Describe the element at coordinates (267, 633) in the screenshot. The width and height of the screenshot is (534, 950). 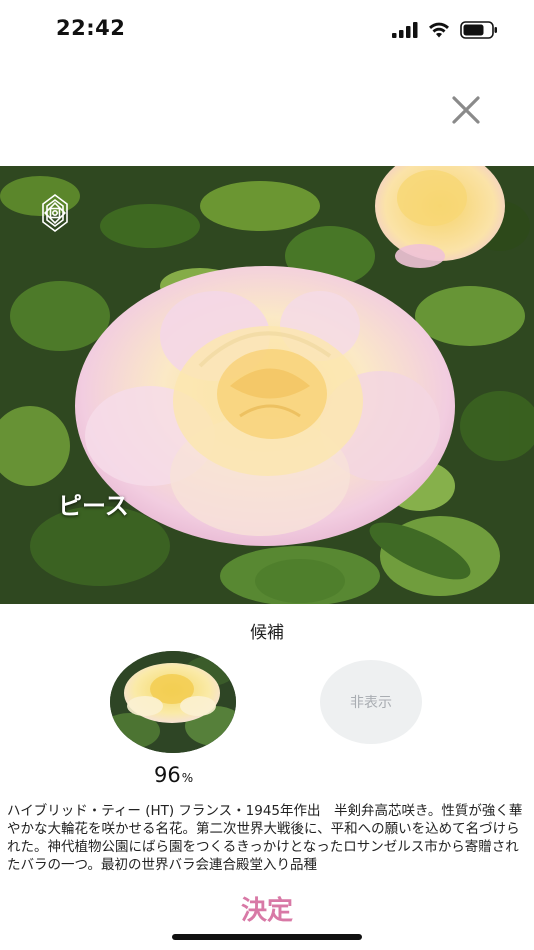
I see `candidates-title: 候補` at that location.